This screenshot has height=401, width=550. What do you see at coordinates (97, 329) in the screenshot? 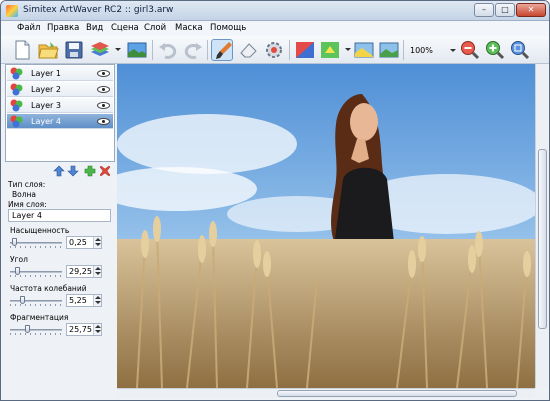
I see `fragmentation-spinner` at bounding box center [97, 329].